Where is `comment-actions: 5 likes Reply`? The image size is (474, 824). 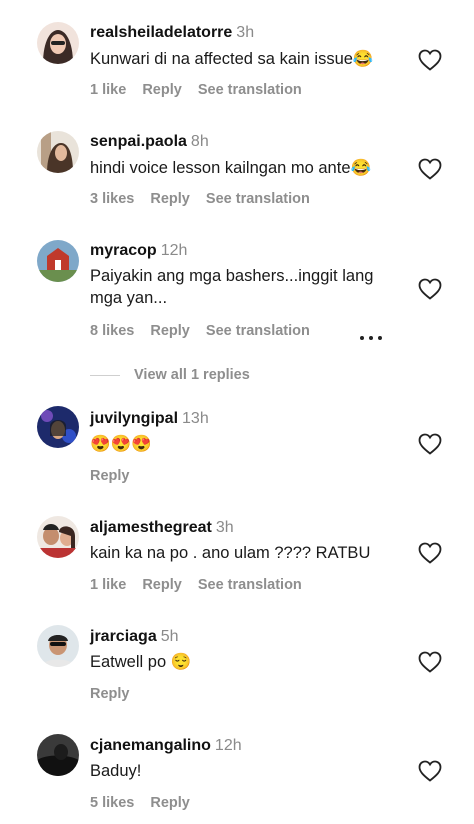 comment-actions: 5 likes Reply is located at coordinates (146, 803).